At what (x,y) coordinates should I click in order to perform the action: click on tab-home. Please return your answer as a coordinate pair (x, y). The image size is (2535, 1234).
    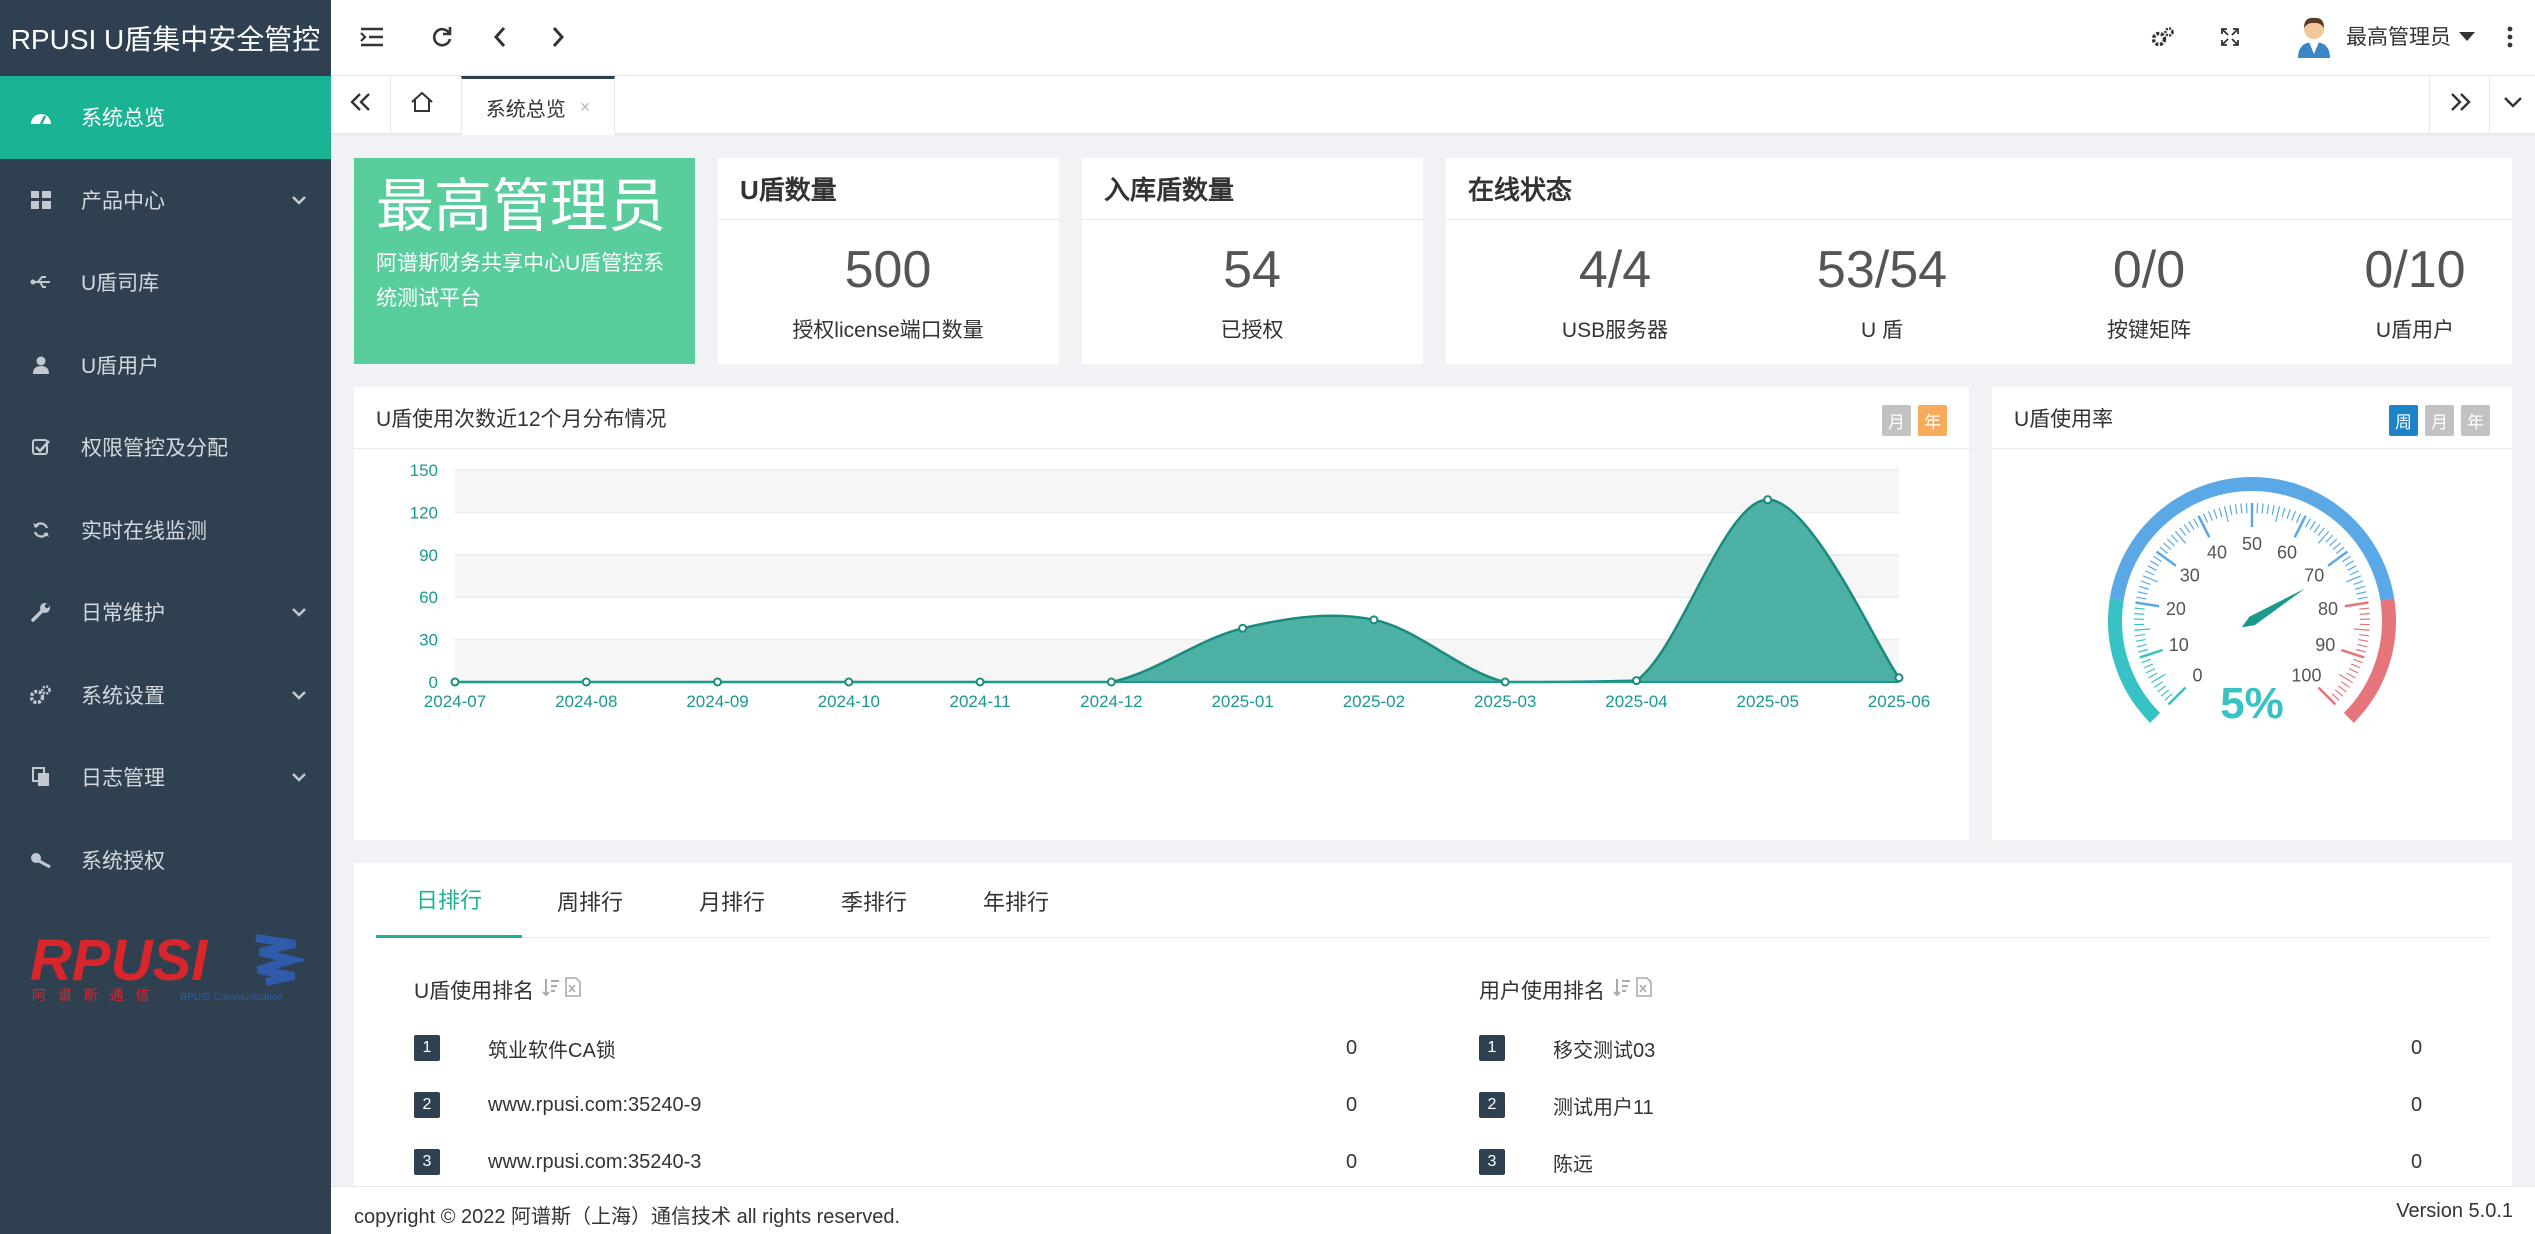
    Looking at the image, I should click on (422, 104).